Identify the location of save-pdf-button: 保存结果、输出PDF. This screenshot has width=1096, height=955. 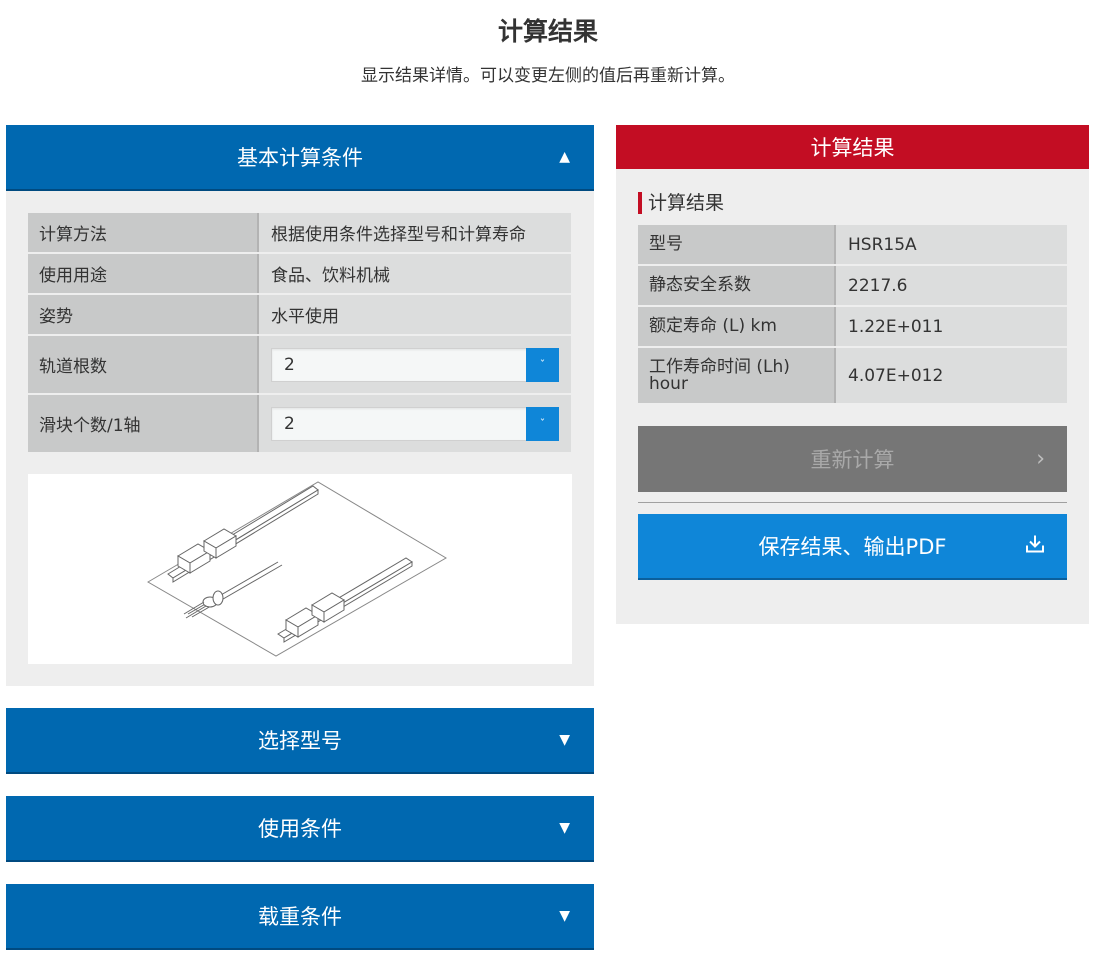
(852, 547).